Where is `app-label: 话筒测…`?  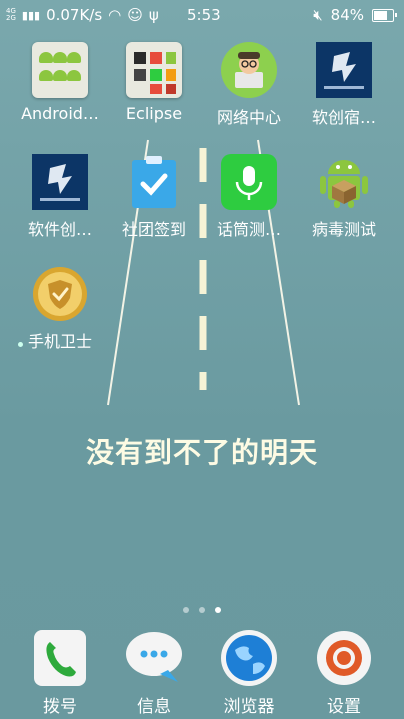
app-label: 话筒测… is located at coordinates (248, 229).